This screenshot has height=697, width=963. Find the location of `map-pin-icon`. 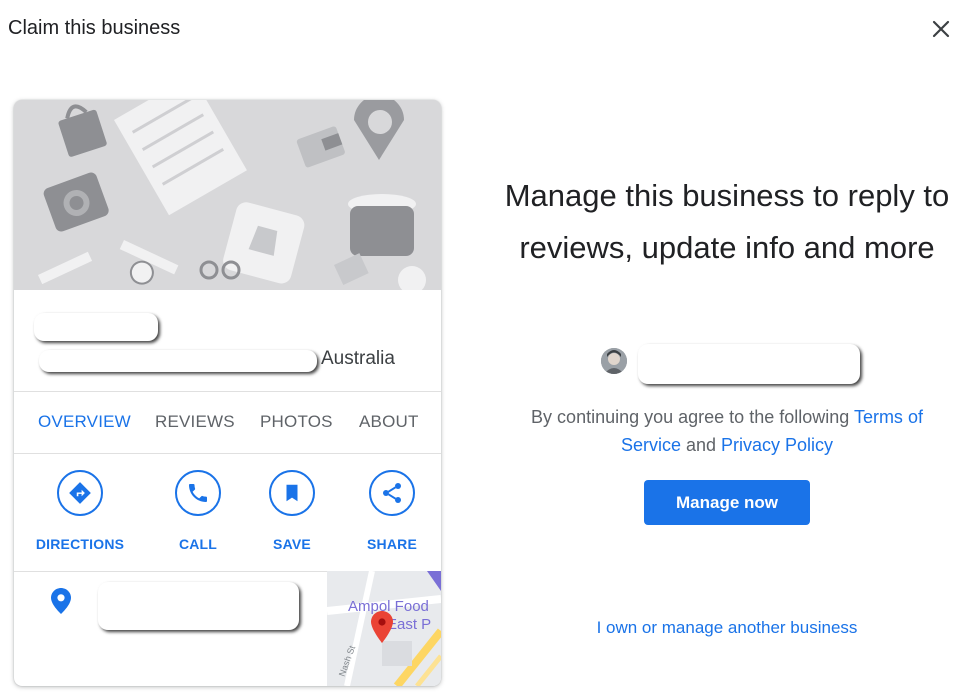

map-pin-icon is located at coordinates (382, 627).